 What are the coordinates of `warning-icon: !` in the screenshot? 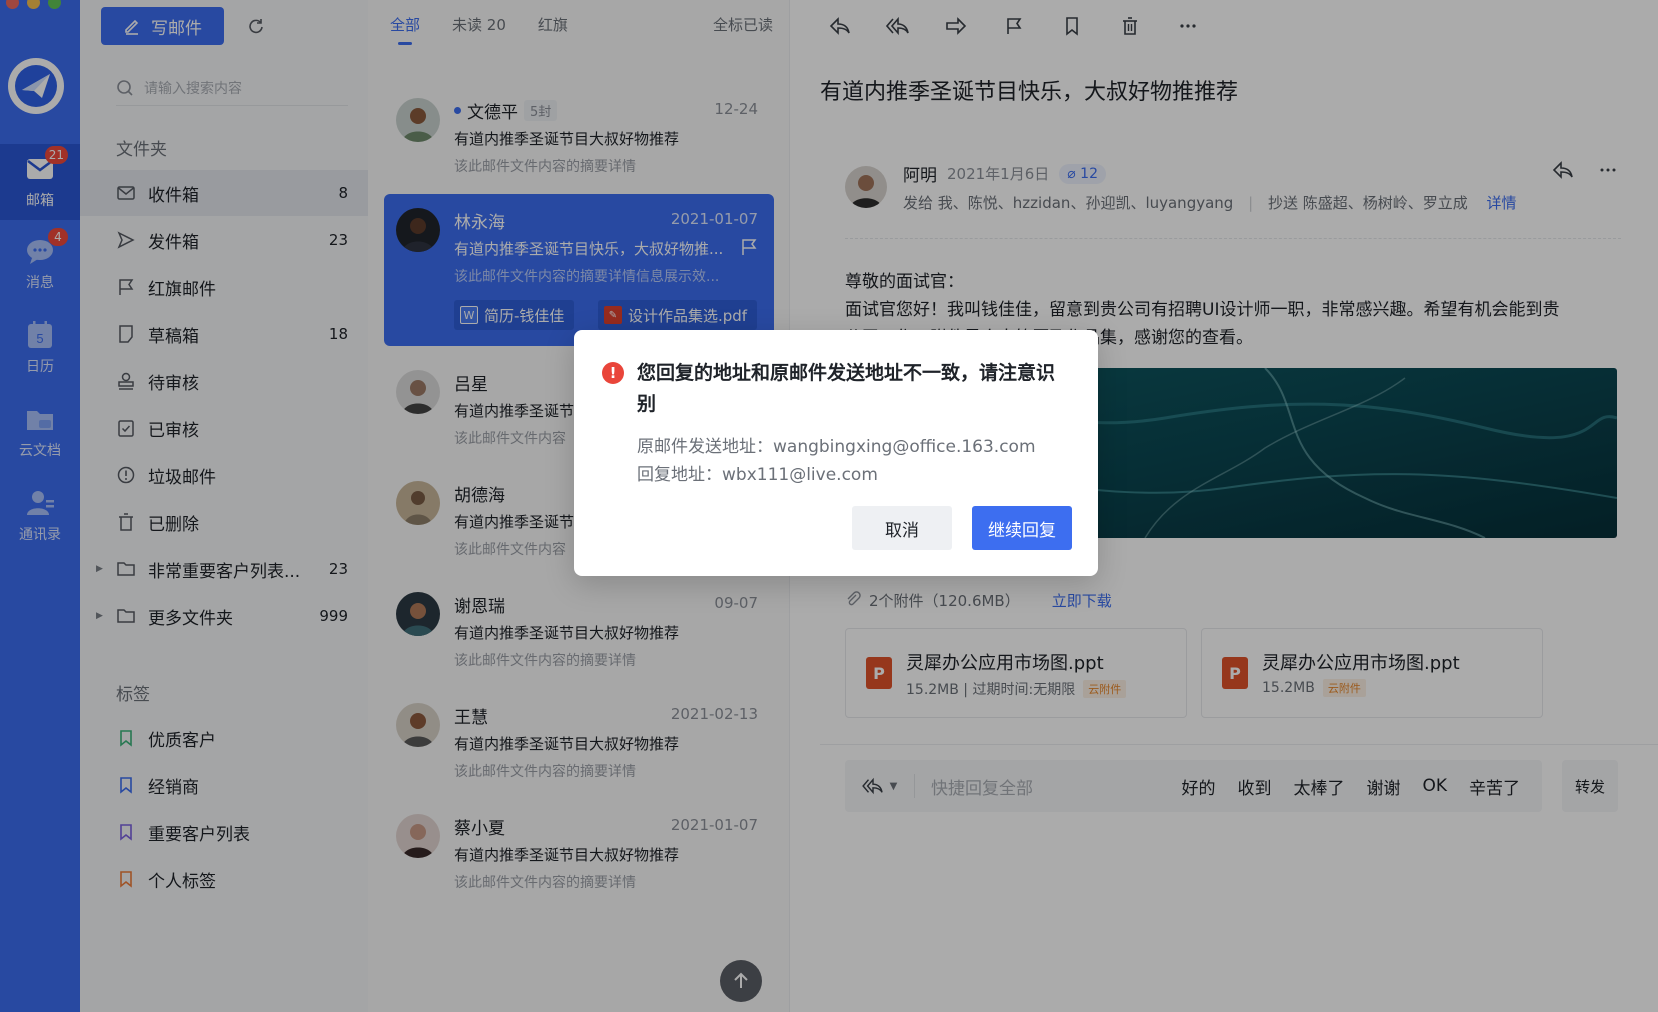 It's located at (613, 373).